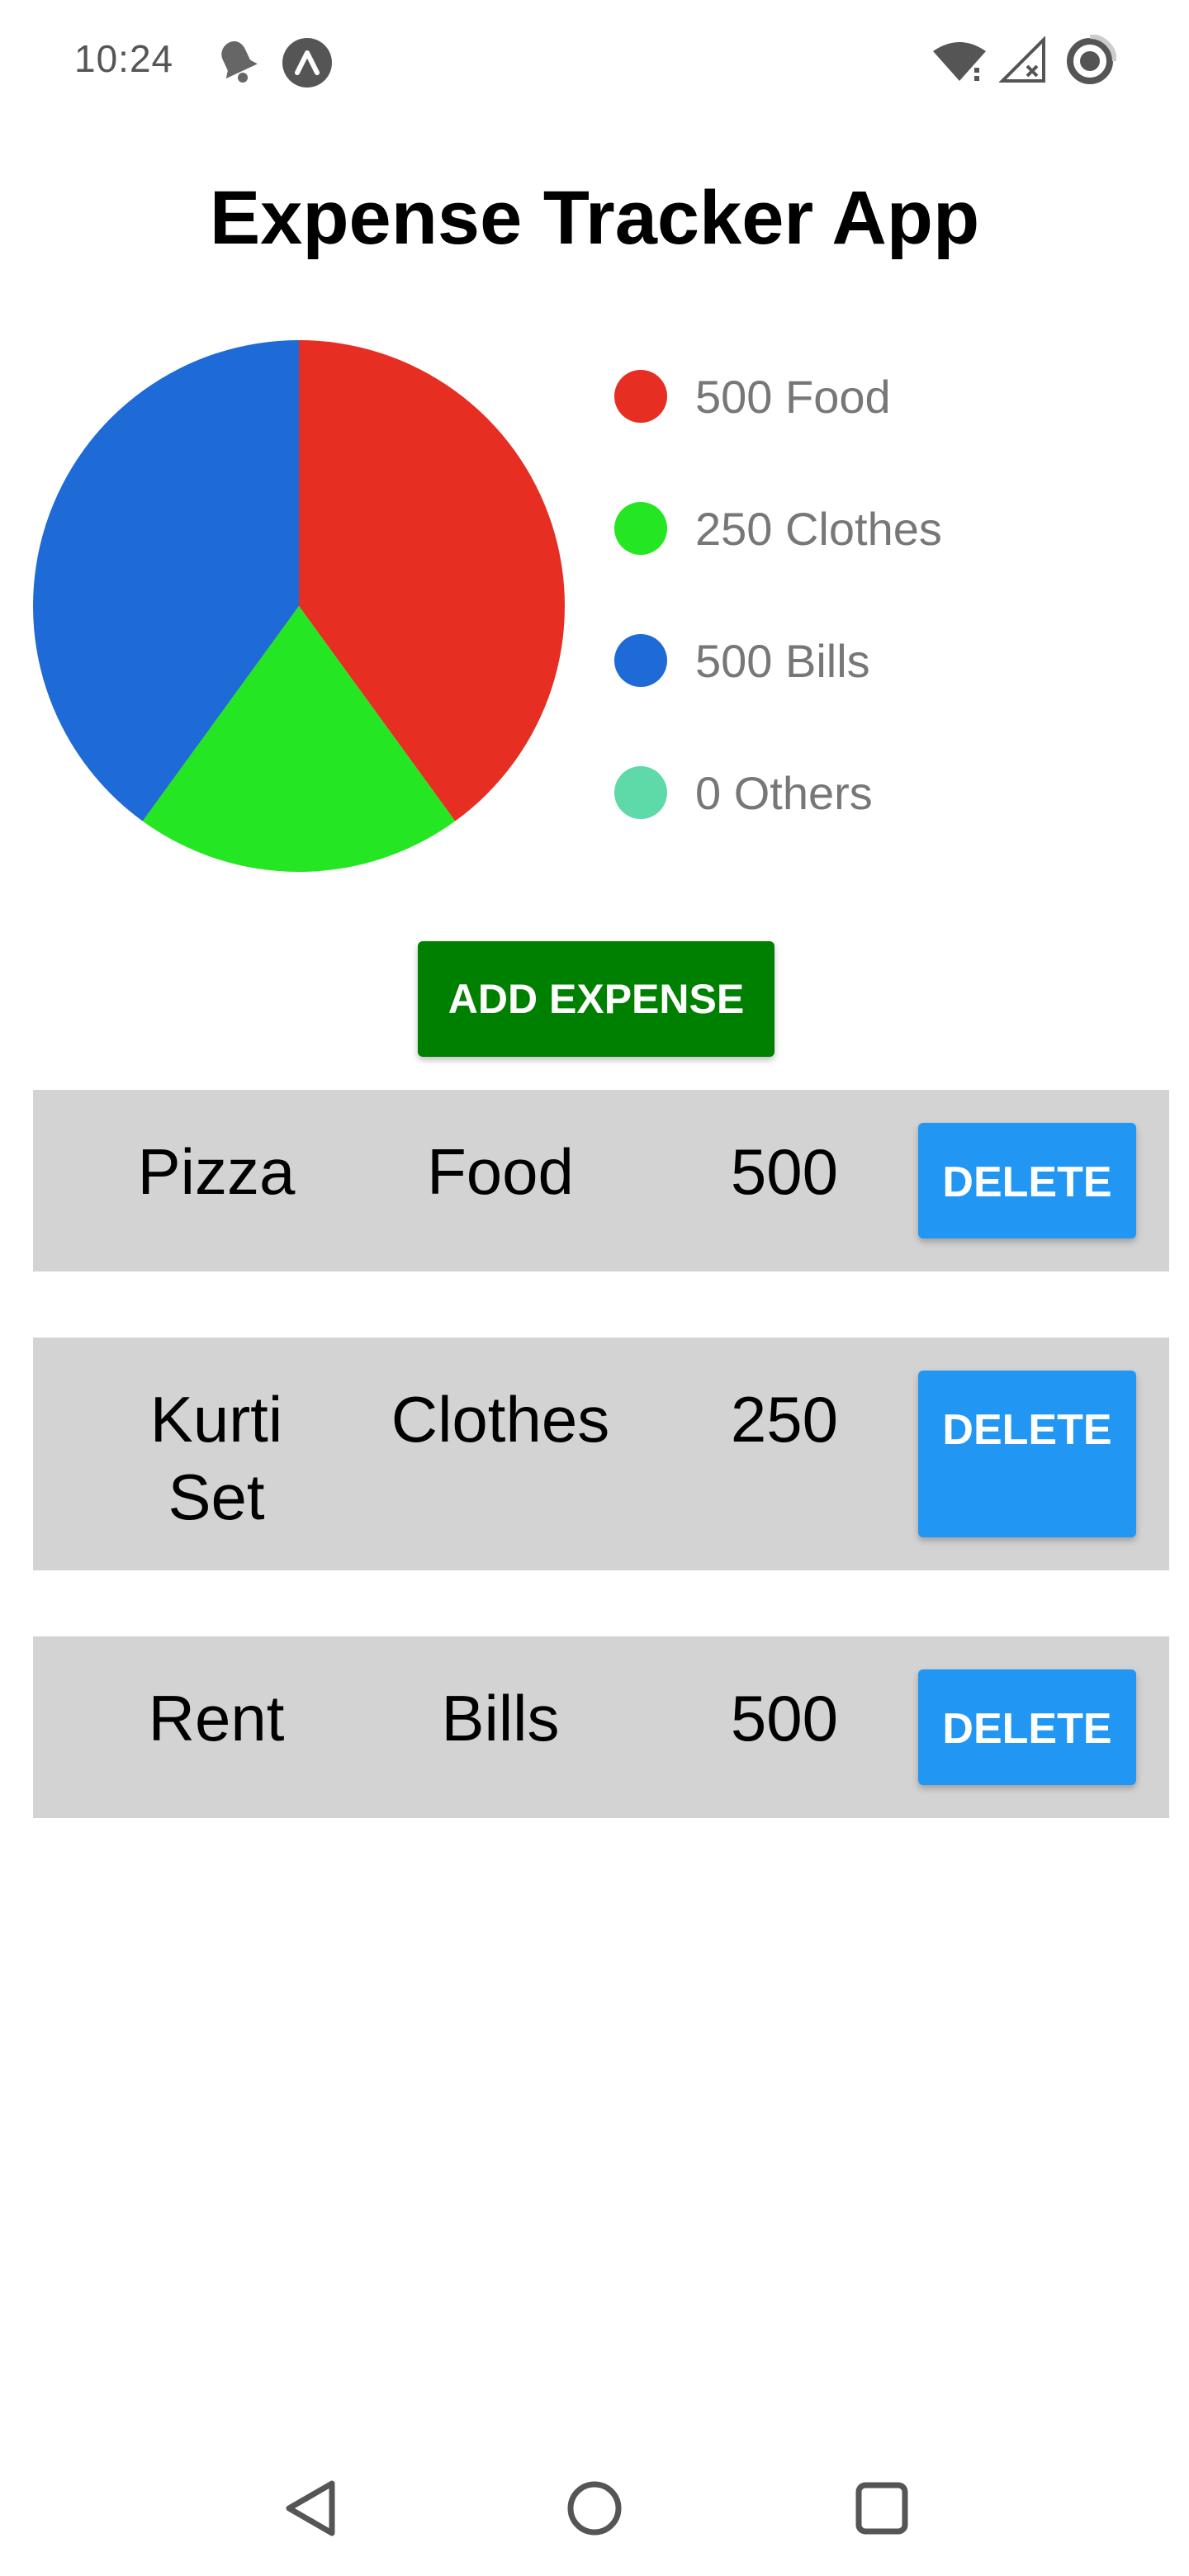 The image size is (1189, 2576). I want to click on expense-row-pizza: Pizza Food 500 DELETE, so click(601, 1180).